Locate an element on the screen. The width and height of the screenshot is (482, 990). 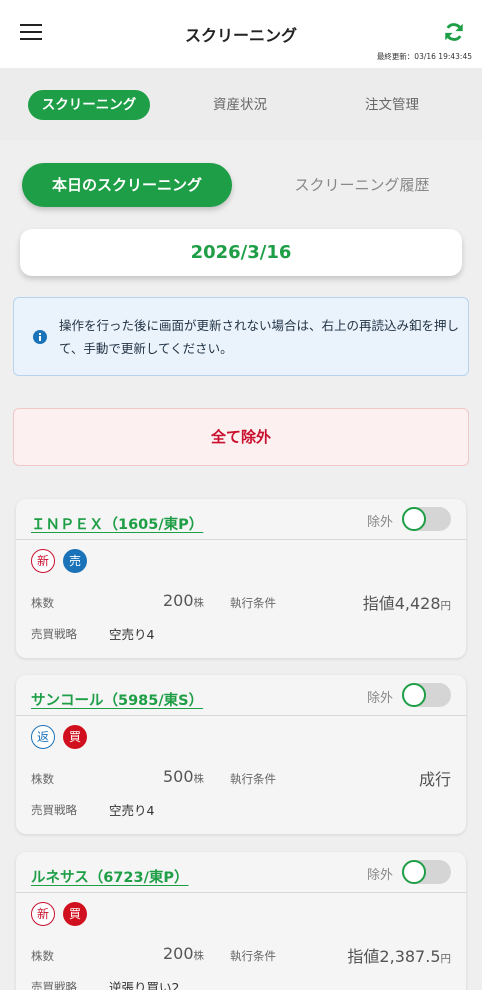
refresh-icon is located at coordinates (454, 32).